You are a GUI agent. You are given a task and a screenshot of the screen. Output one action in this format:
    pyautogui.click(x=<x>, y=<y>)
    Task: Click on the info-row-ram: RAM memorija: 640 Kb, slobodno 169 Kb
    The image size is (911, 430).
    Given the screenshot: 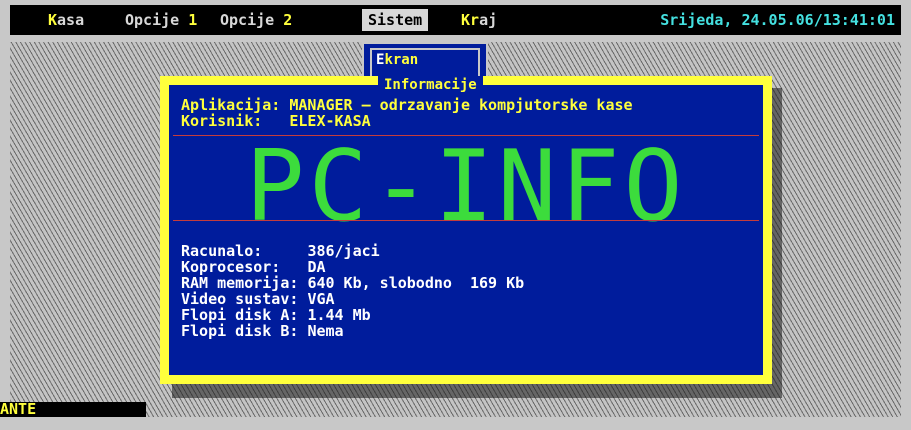 What is the action you would take?
    pyautogui.click(x=353, y=283)
    